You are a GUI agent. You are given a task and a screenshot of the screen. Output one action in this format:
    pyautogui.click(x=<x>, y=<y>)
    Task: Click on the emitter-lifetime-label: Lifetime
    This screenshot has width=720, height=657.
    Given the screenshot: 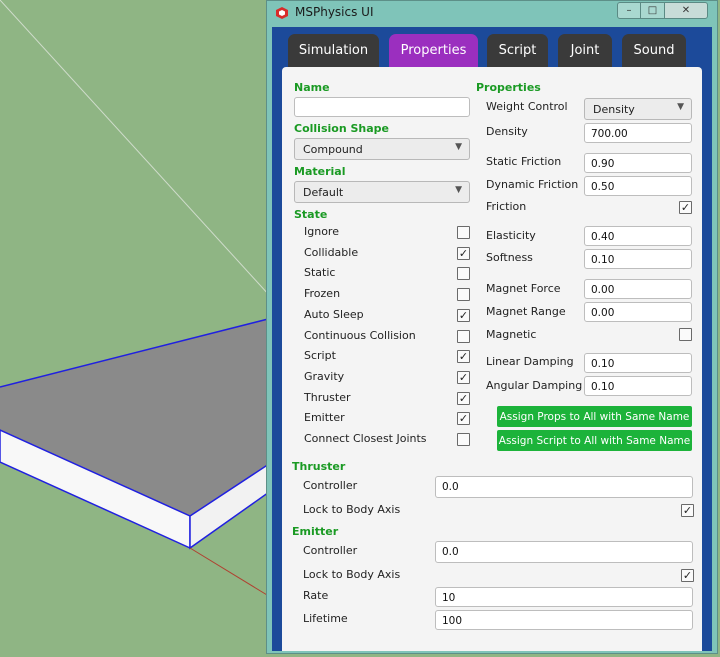 What is the action you would take?
    pyautogui.click(x=325, y=618)
    